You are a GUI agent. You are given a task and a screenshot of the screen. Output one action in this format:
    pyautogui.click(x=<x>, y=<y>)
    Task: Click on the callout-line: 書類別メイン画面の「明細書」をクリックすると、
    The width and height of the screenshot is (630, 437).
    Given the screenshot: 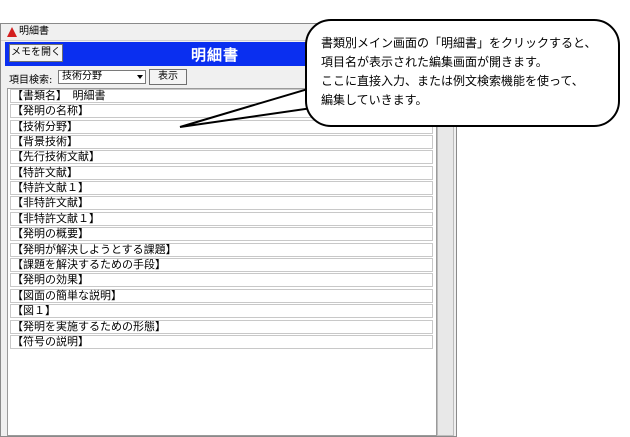 What is the action you would take?
    pyautogui.click(x=459, y=43)
    